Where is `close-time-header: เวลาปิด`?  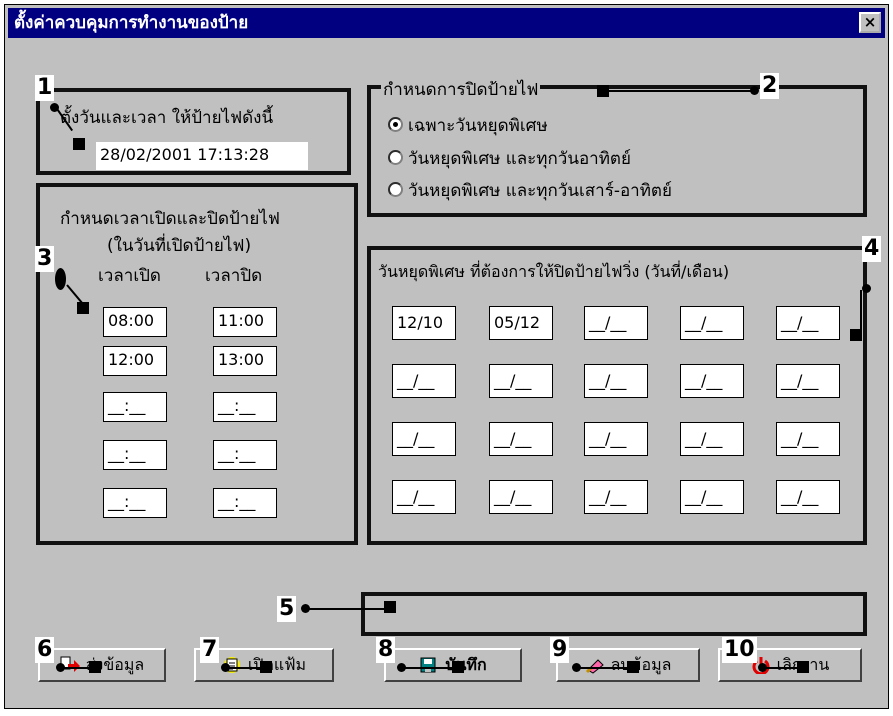 close-time-header: เวลาปิด is located at coordinates (234, 276).